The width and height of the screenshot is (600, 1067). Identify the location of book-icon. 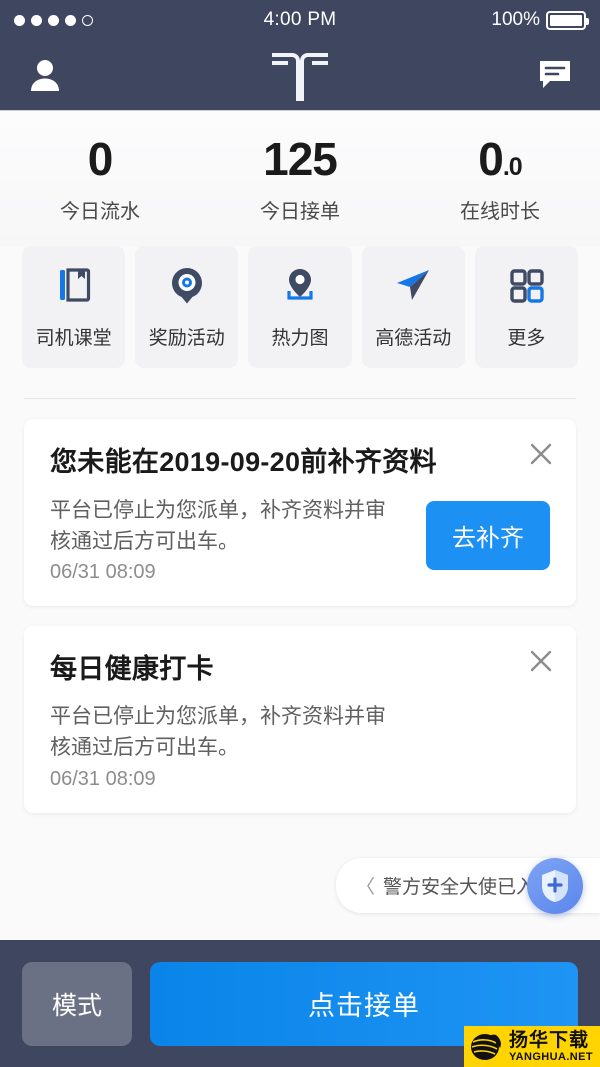
(74, 287).